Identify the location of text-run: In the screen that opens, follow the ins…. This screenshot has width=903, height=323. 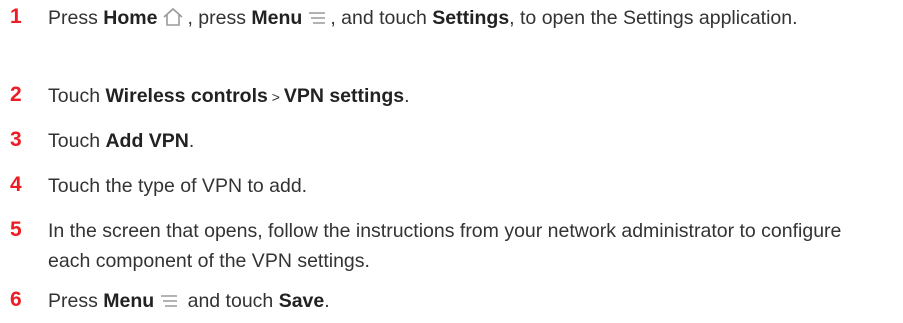
(445, 246).